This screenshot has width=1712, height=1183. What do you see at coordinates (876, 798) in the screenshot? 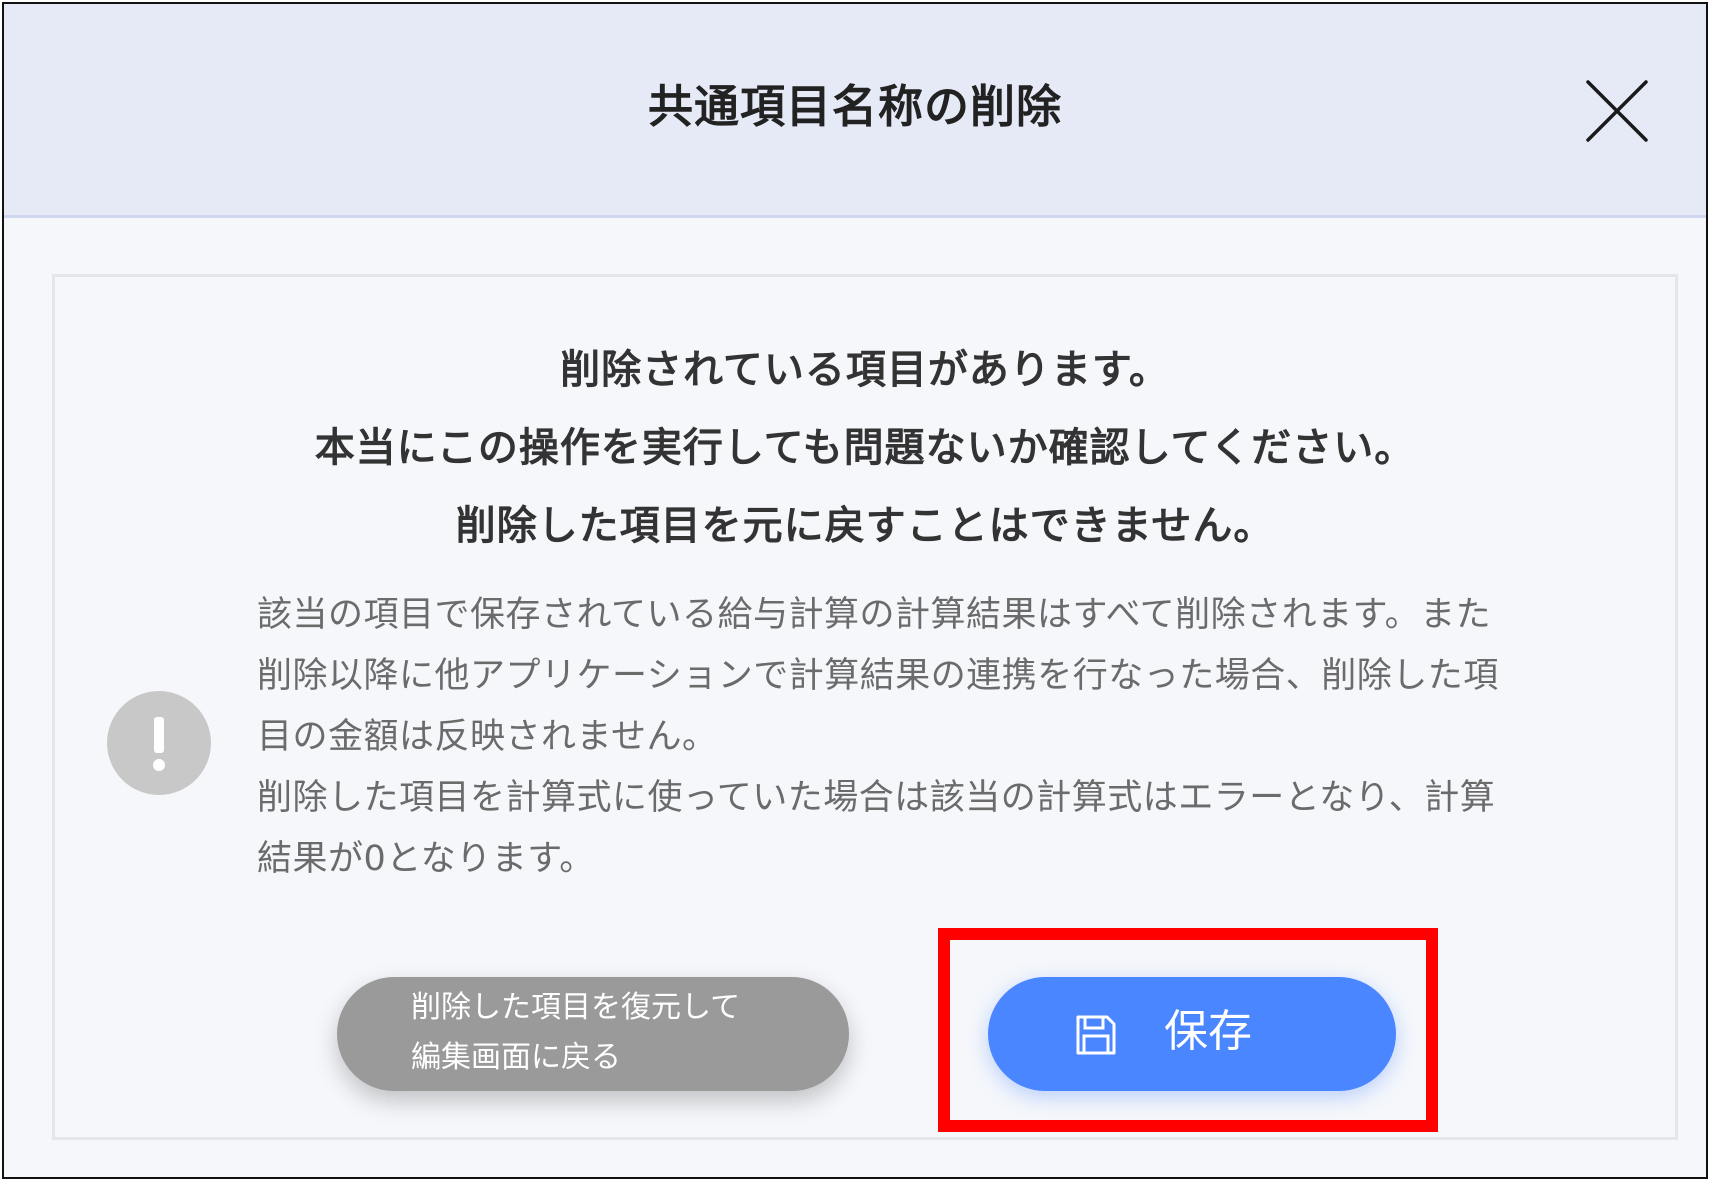
I see `detail-line: 削除した項目を計算式に使っていた場合は該当の計算式はエラーとなり、計算` at bounding box center [876, 798].